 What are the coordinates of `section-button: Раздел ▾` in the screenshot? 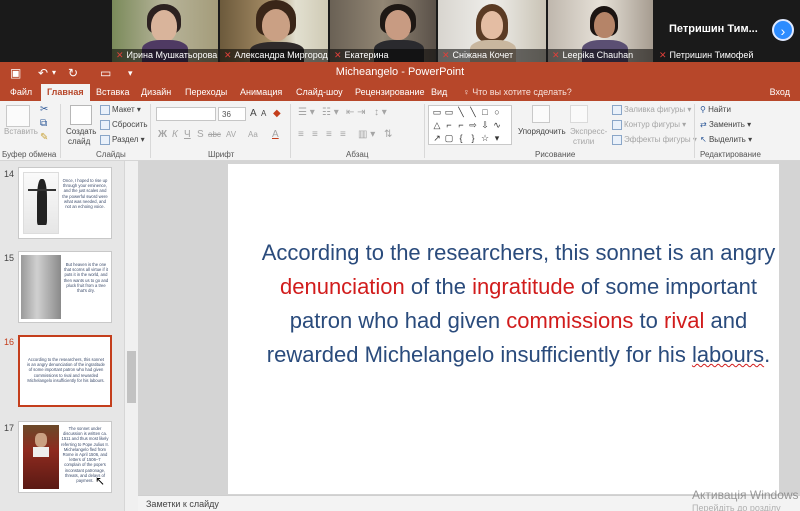 It's located at (122, 140).